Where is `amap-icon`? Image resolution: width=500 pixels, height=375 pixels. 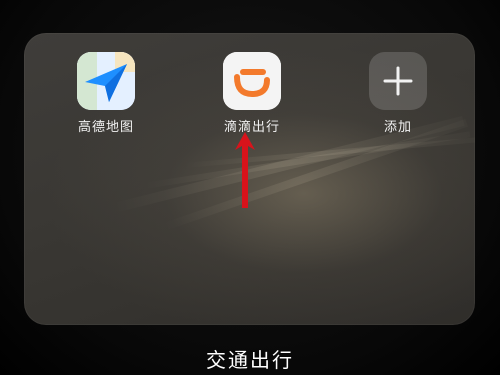
amap-icon is located at coordinates (106, 81).